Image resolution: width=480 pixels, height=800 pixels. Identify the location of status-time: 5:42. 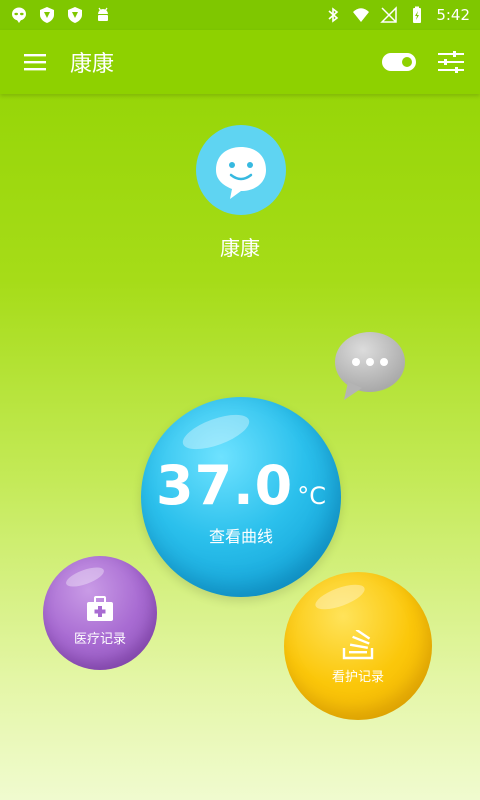
(453, 15).